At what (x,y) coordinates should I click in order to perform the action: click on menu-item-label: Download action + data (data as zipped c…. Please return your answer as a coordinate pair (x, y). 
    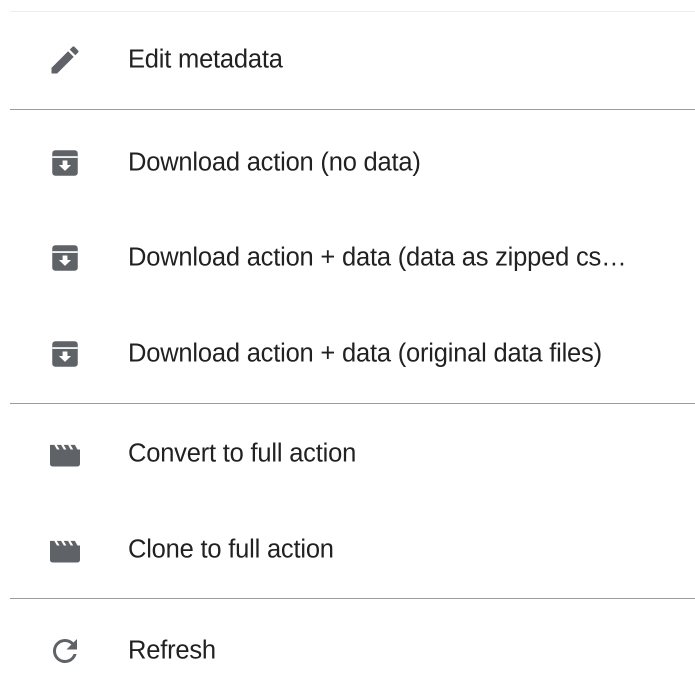
    Looking at the image, I should click on (377, 257).